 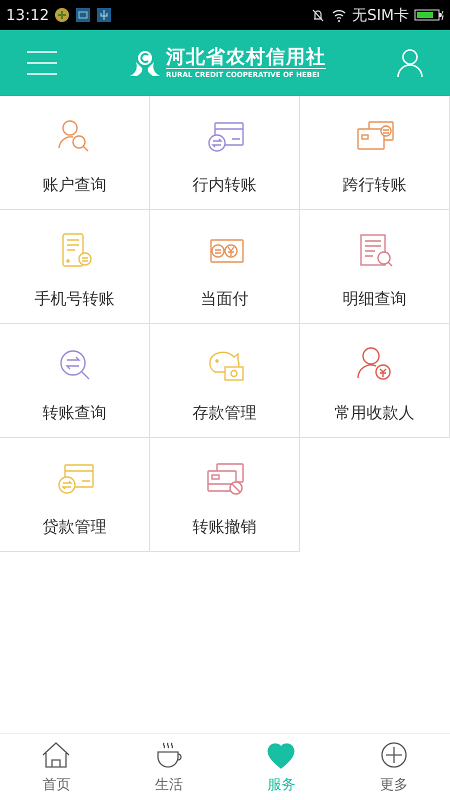 I want to click on plus-icon, so click(x=393, y=755).